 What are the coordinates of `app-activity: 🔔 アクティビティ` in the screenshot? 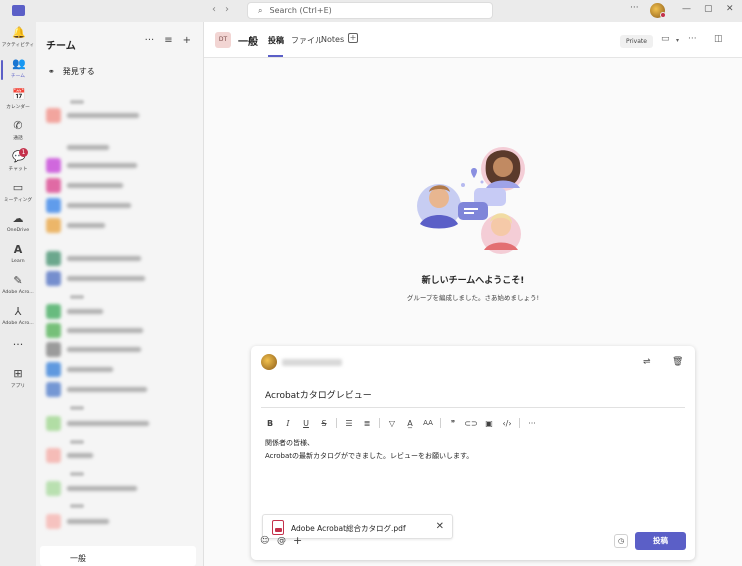 It's located at (18, 39).